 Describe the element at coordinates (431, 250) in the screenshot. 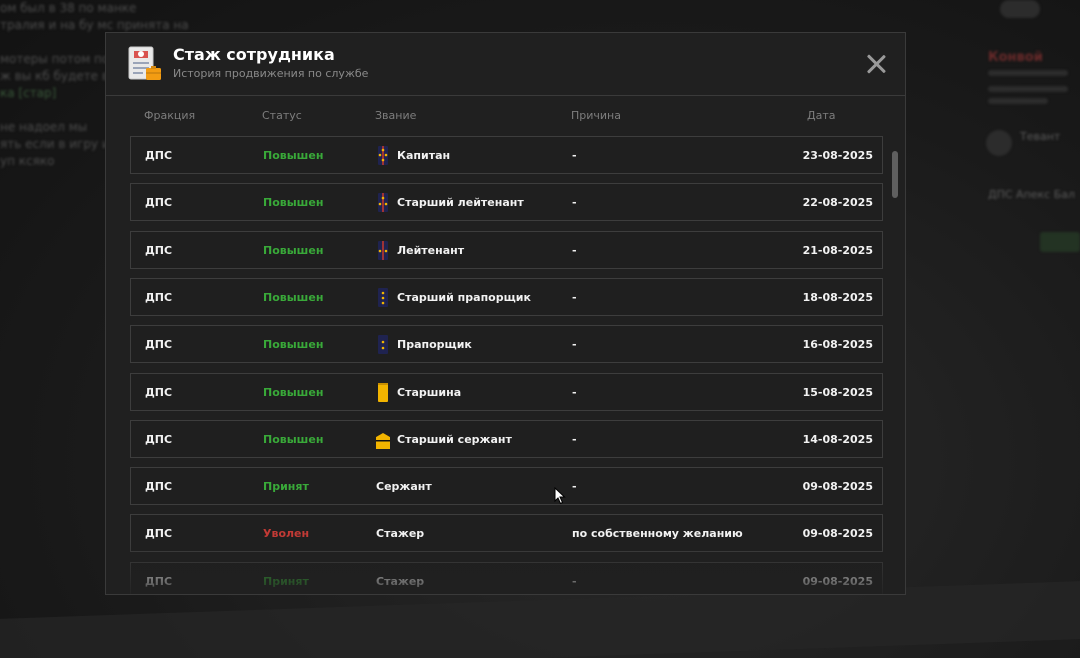

I see `cell-rank: Лейтенант` at that location.